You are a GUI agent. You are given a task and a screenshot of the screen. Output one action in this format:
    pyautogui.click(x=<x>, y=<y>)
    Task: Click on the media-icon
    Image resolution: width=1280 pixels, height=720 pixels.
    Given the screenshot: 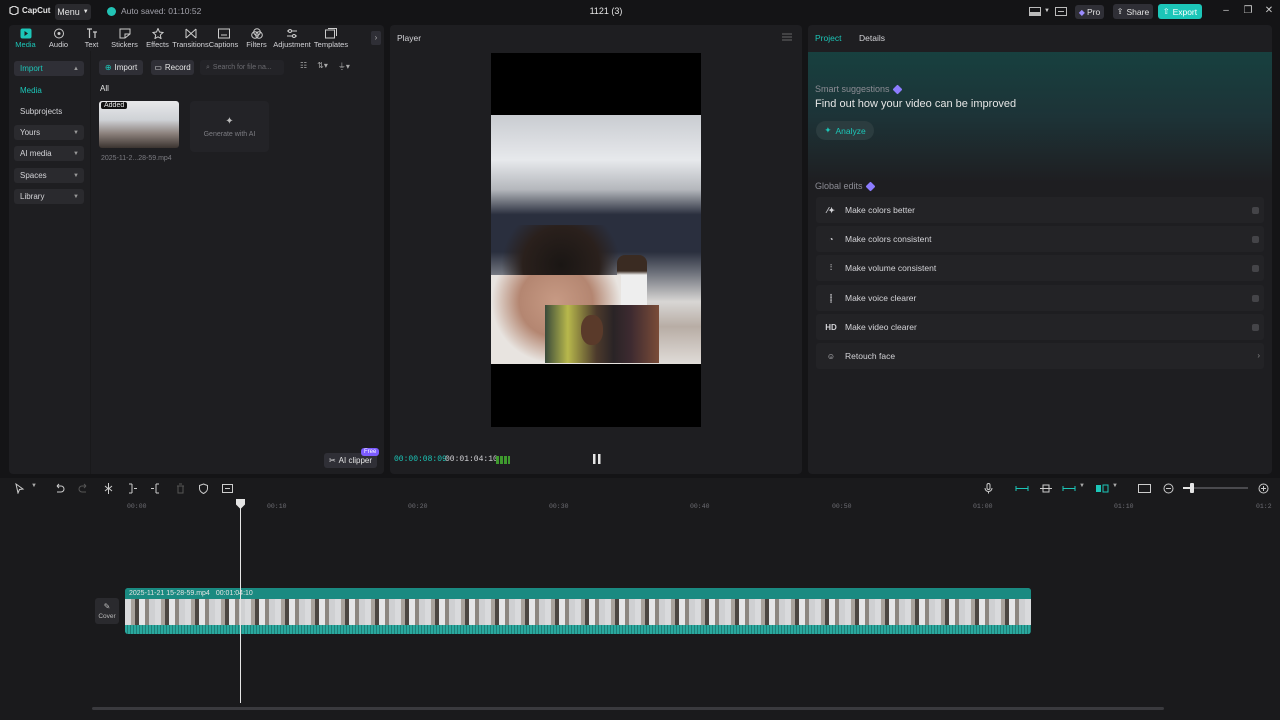 What is the action you would take?
    pyautogui.click(x=25, y=33)
    